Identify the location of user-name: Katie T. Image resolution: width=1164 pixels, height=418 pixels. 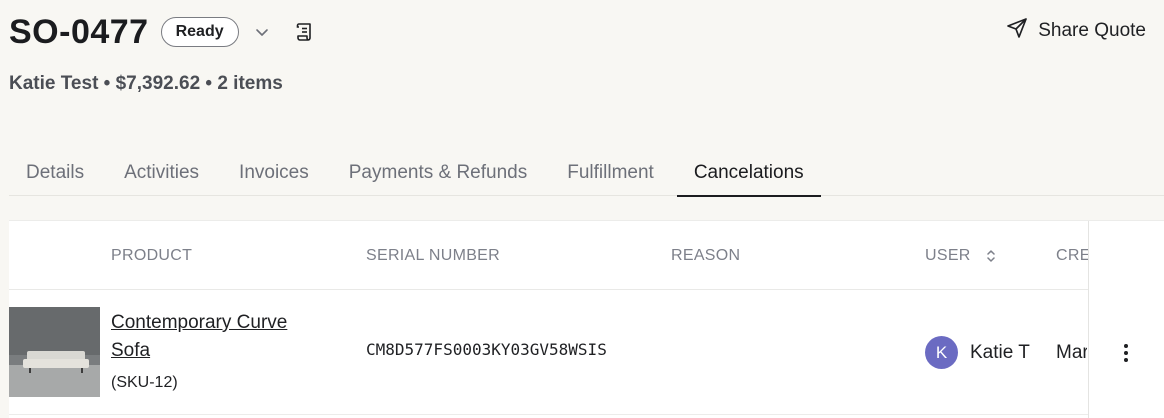
(1000, 352).